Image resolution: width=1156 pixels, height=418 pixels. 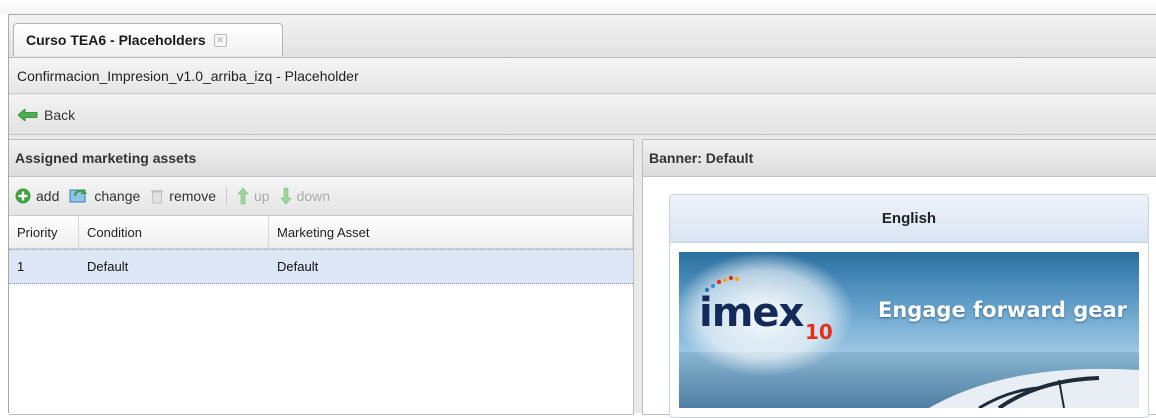 I want to click on back-toolbar: Back, so click(x=582, y=115).